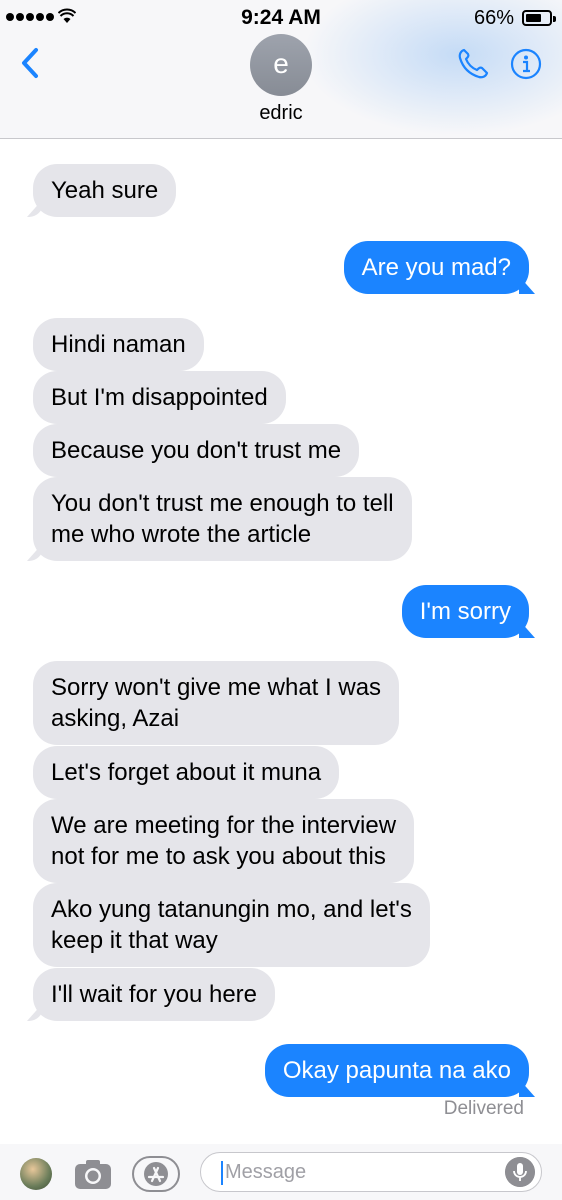 This screenshot has width=562, height=1200. I want to click on battery-icon, so click(539, 18).